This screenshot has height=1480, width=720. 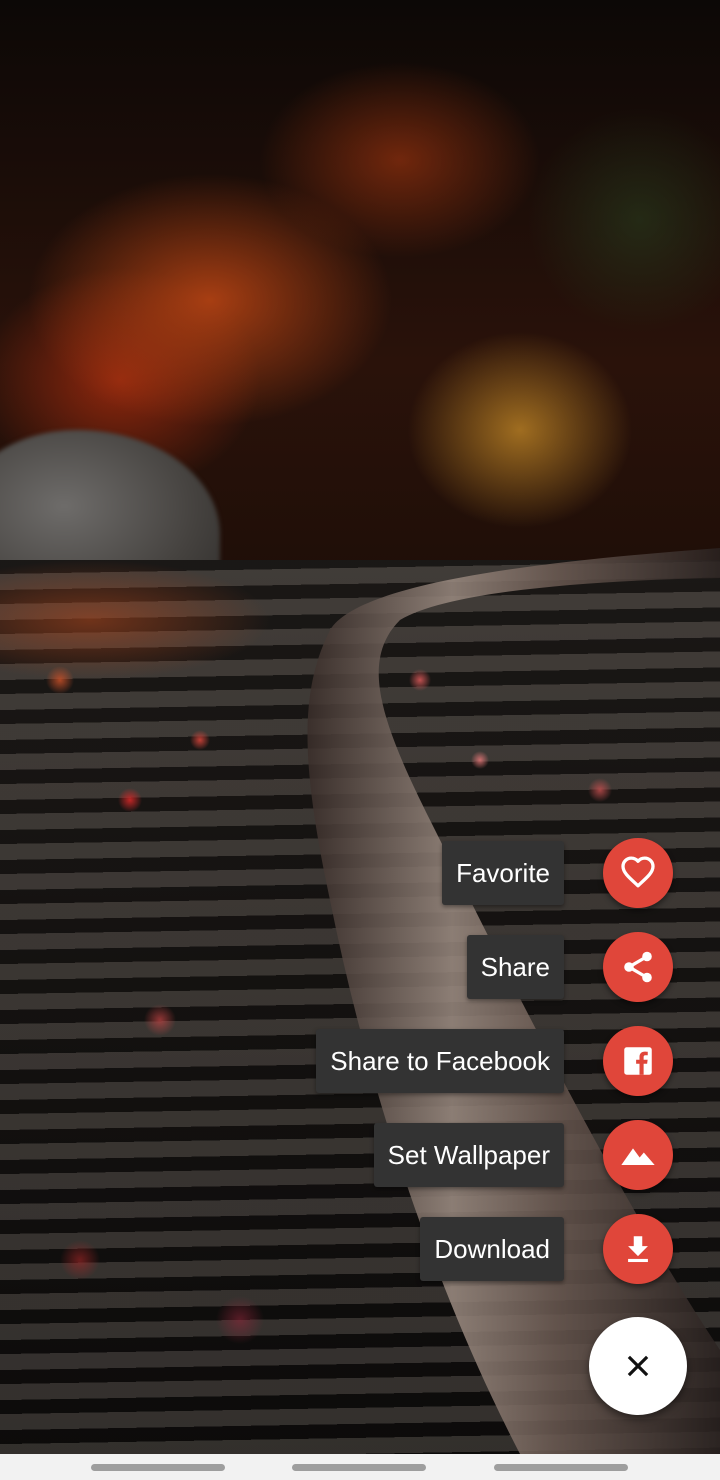 I want to click on share-label: Share, so click(x=515, y=967).